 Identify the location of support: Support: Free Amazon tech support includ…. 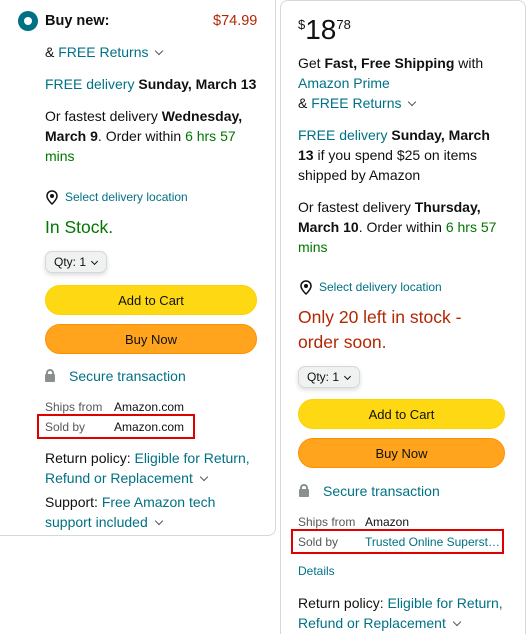
(130, 512).